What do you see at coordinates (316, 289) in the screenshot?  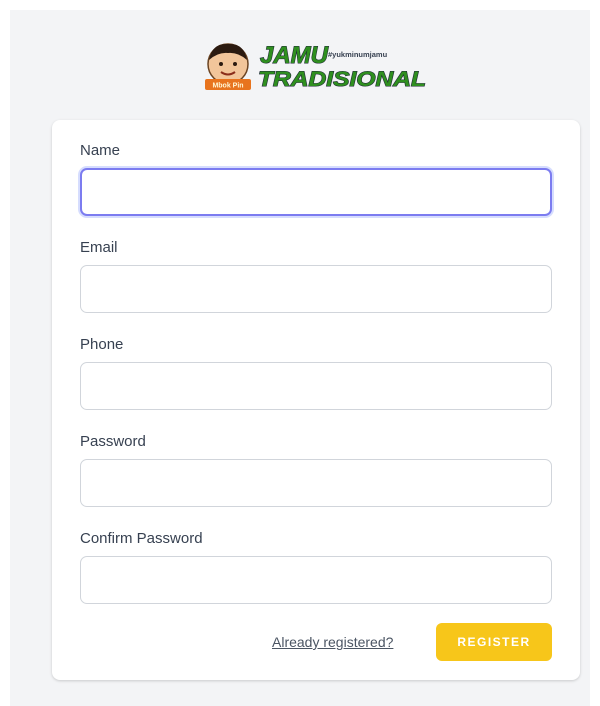 I see `email-input` at bounding box center [316, 289].